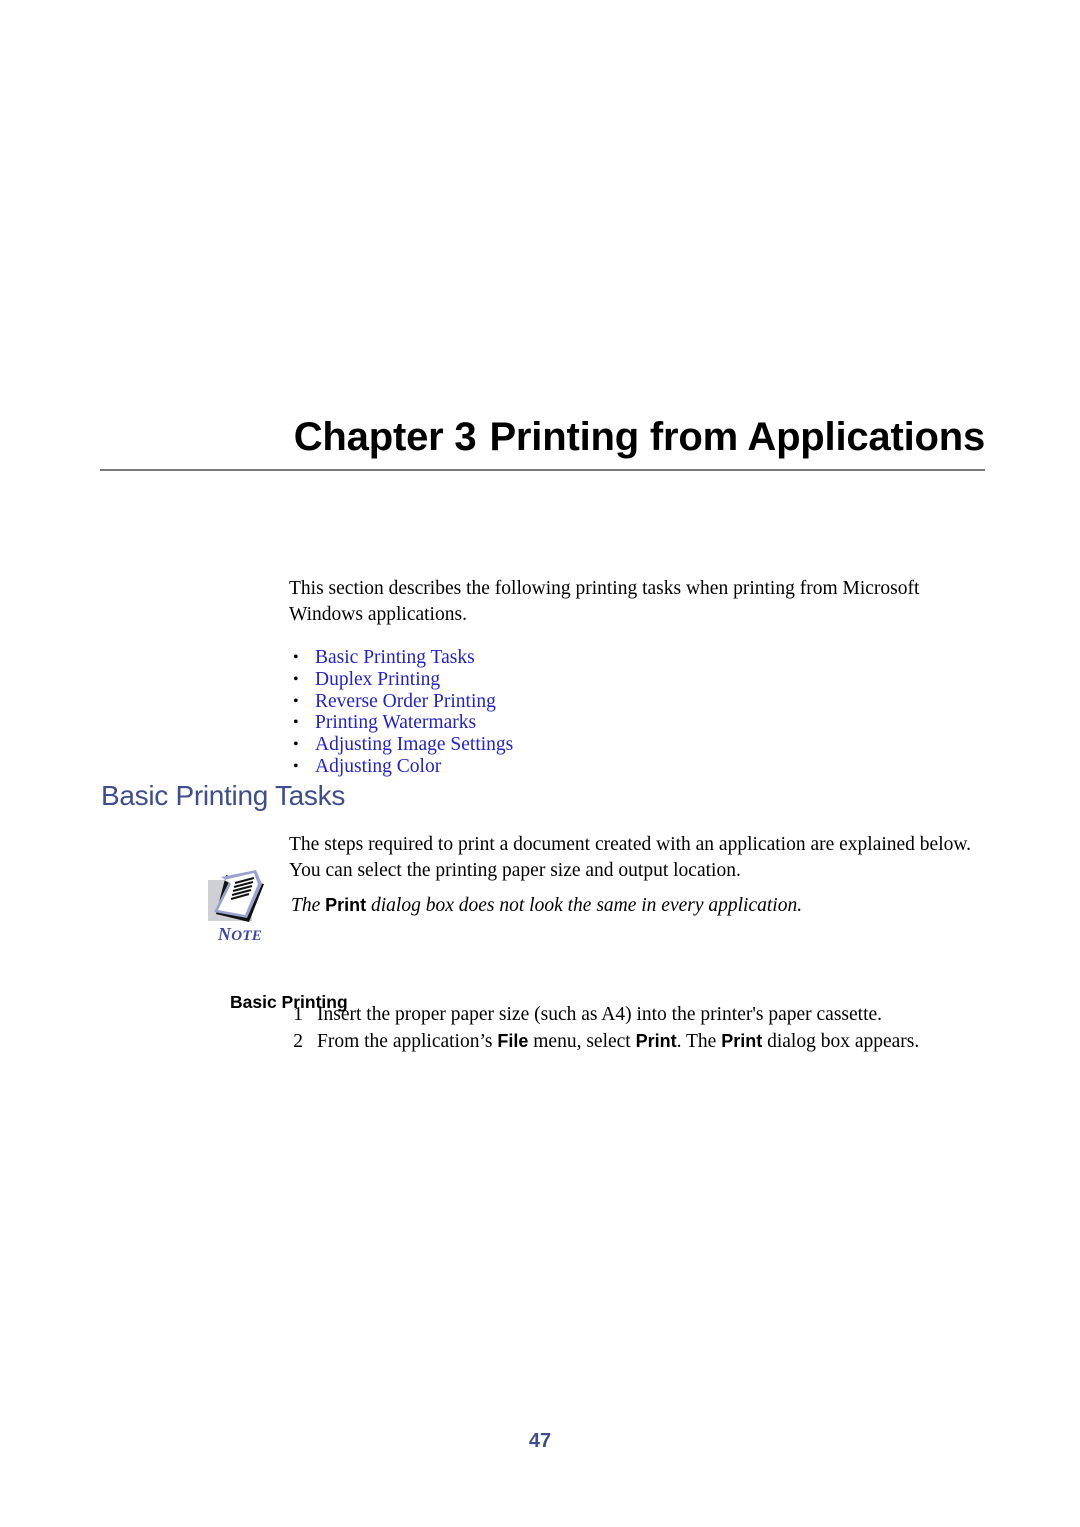 This screenshot has width=1080, height=1527. Describe the element at coordinates (465, 437) in the screenshot. I see `chapter-number: 3` at that location.